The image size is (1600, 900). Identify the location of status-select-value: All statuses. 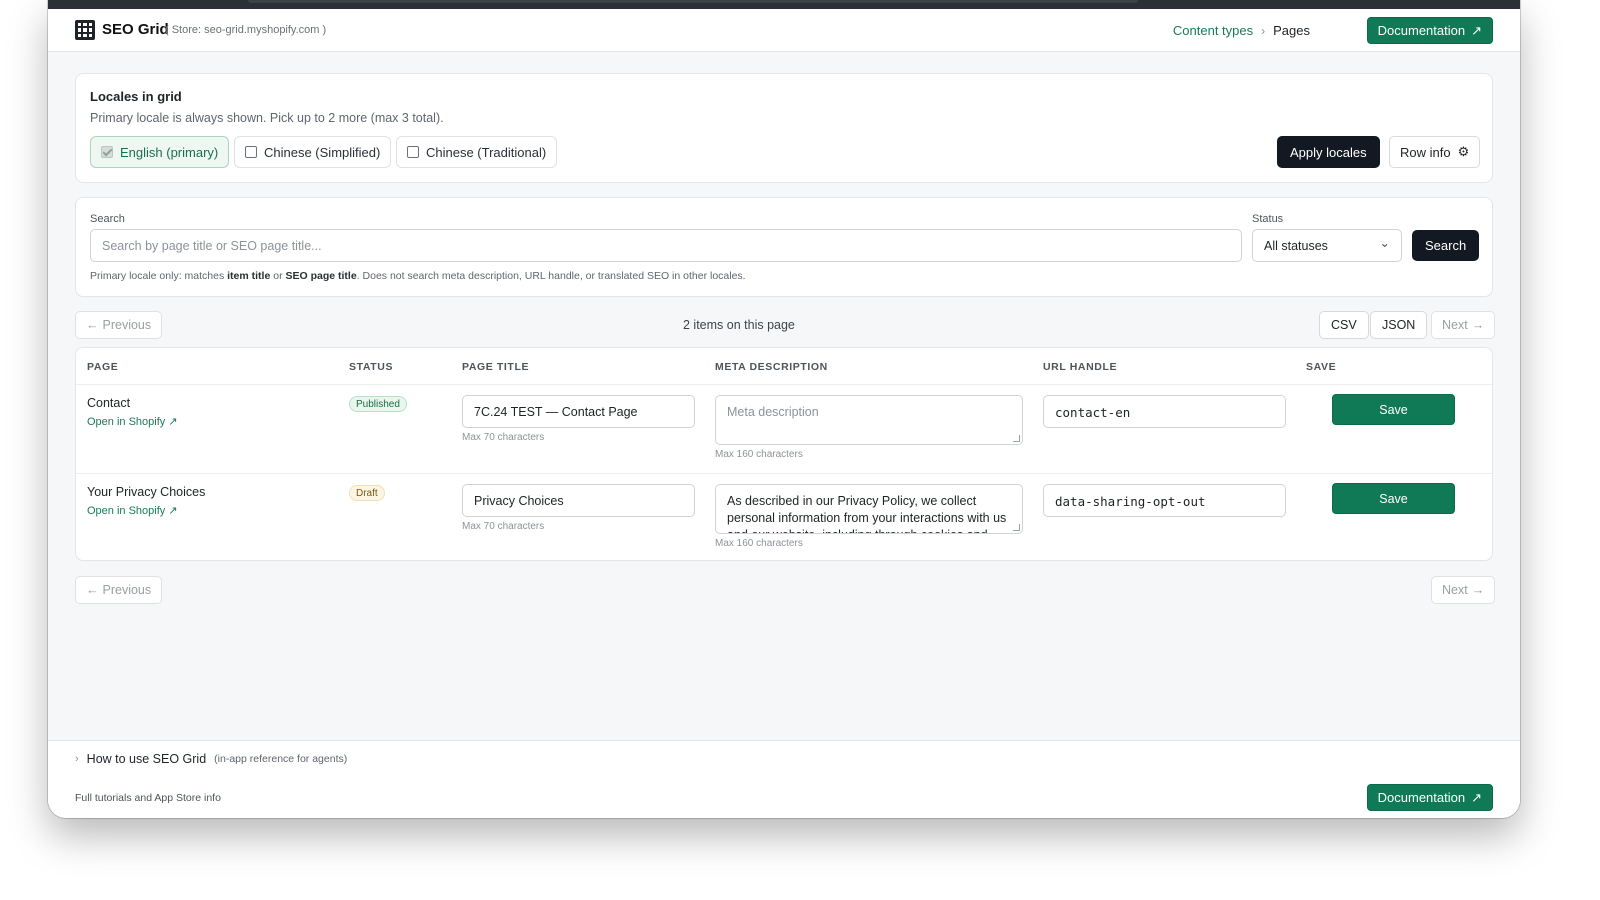
(1296, 245).